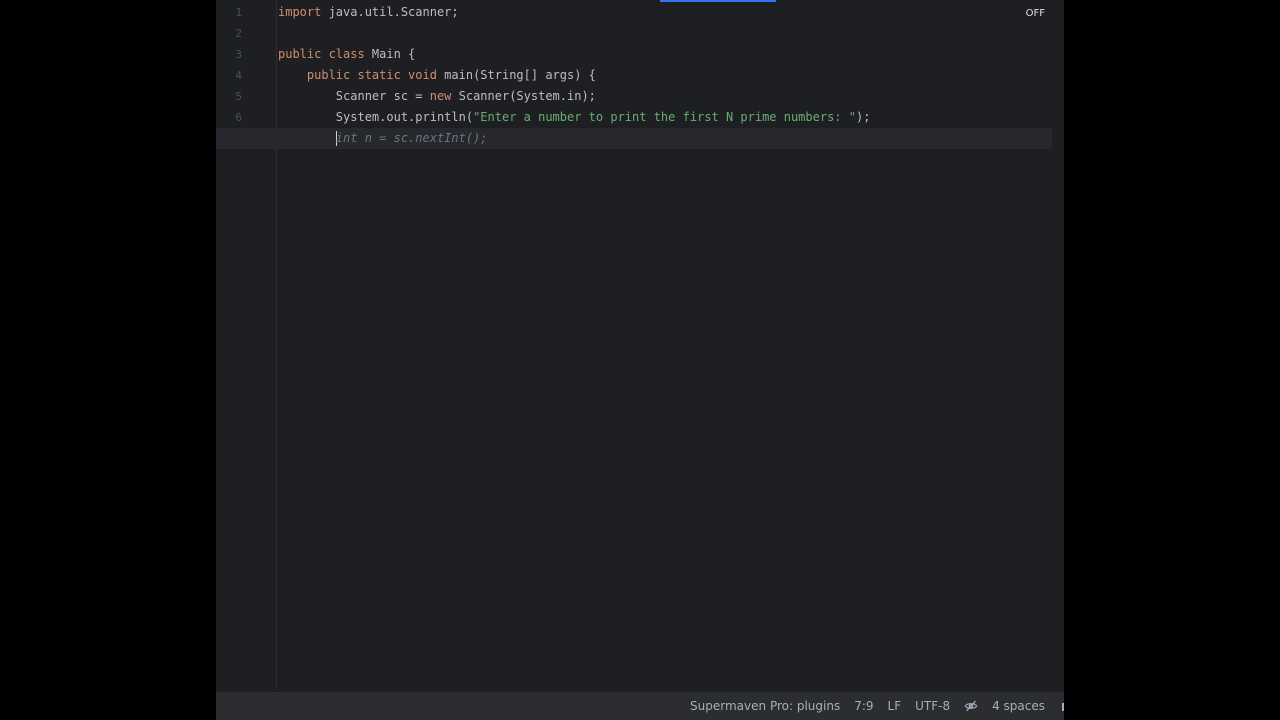 Image resolution: width=1280 pixels, height=720 pixels. What do you see at coordinates (1035, 13) in the screenshot?
I see `inspection-off-toggle: OFF` at bounding box center [1035, 13].